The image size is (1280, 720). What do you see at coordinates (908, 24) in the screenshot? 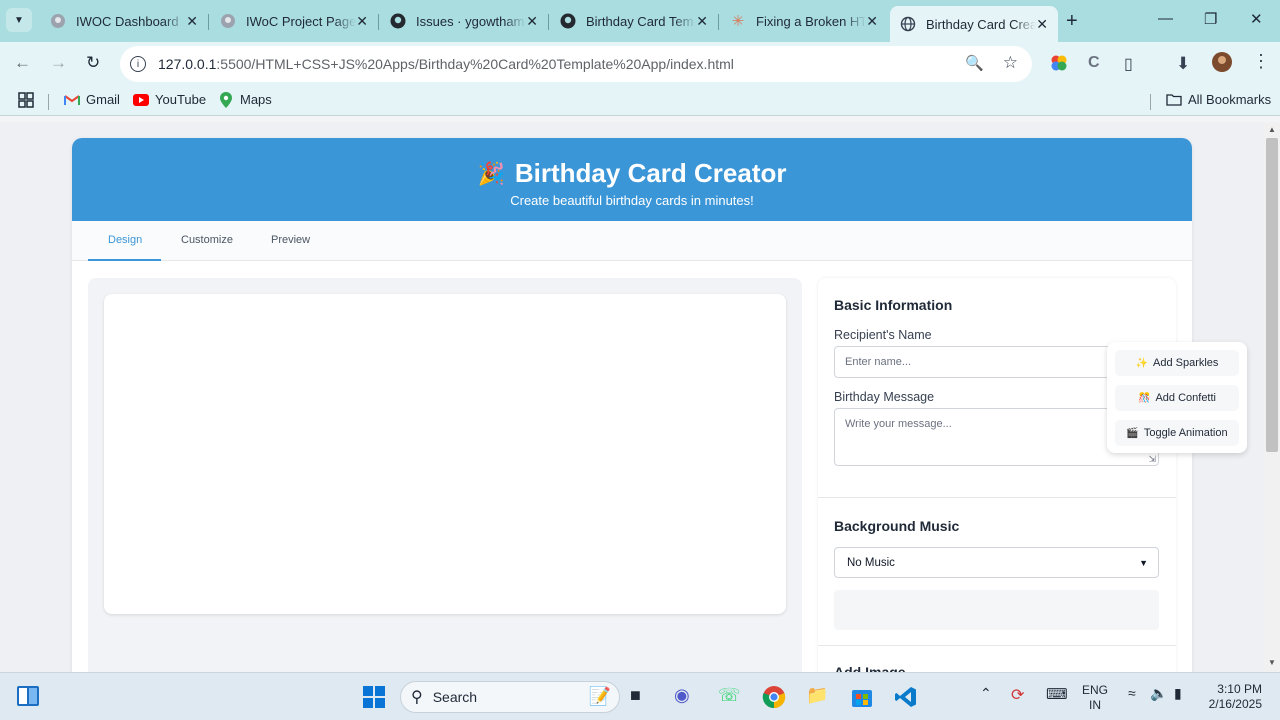
I see `globe-icon` at bounding box center [908, 24].